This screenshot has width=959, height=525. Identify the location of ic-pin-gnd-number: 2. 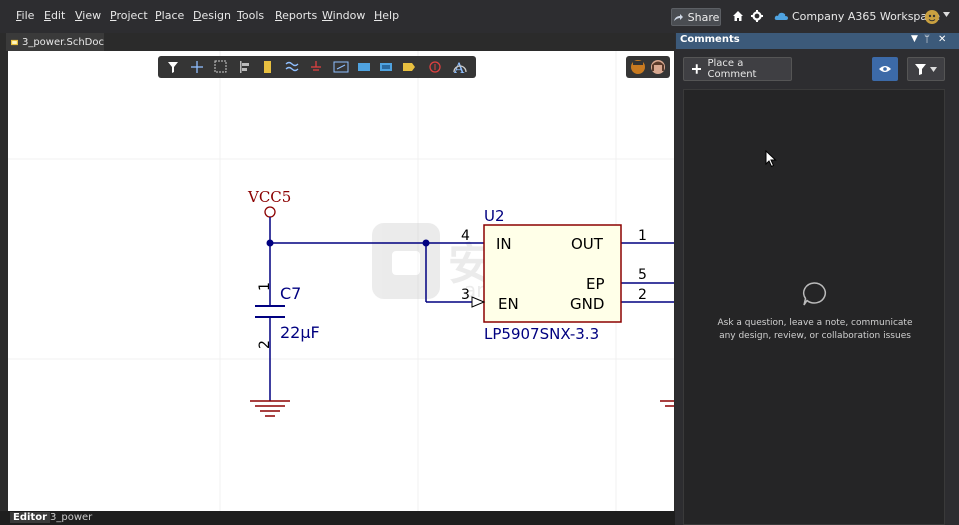
(642, 295).